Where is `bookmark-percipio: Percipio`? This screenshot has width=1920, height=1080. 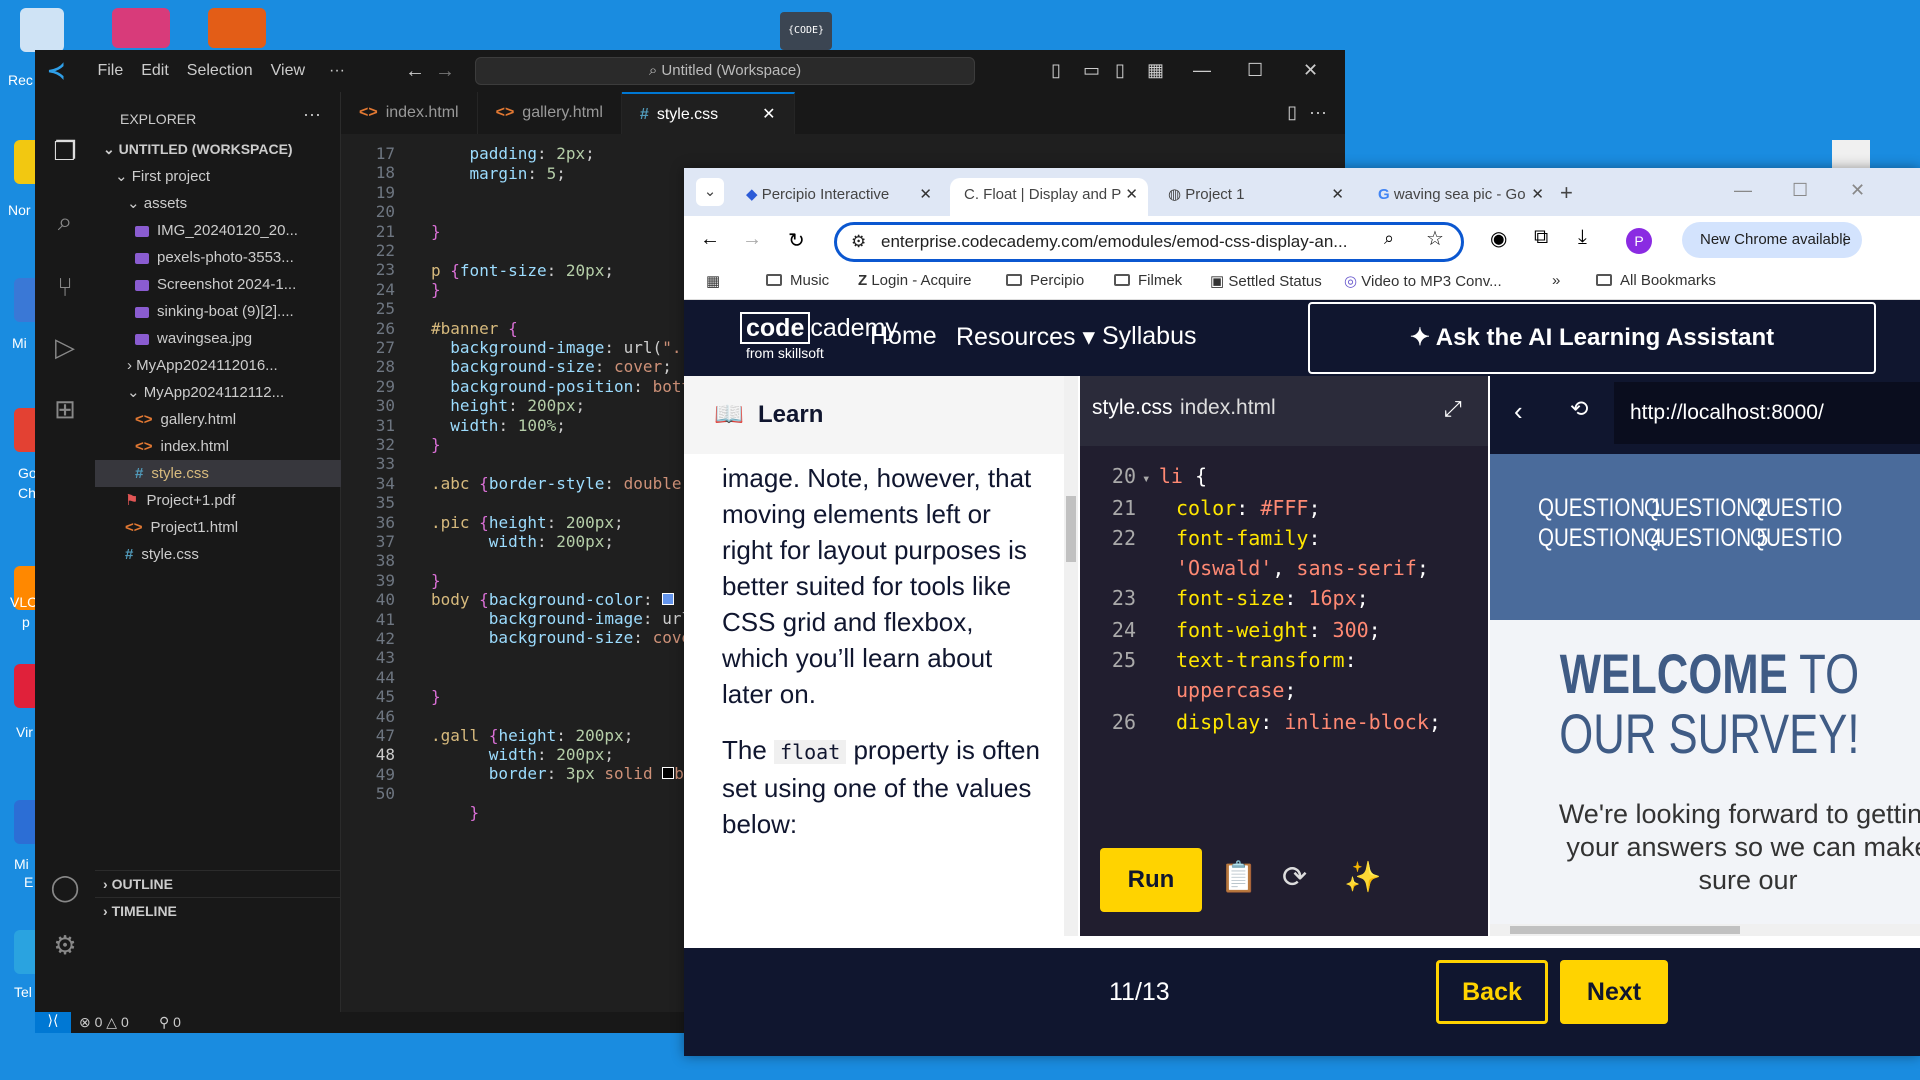 bookmark-percipio: Percipio is located at coordinates (1045, 280).